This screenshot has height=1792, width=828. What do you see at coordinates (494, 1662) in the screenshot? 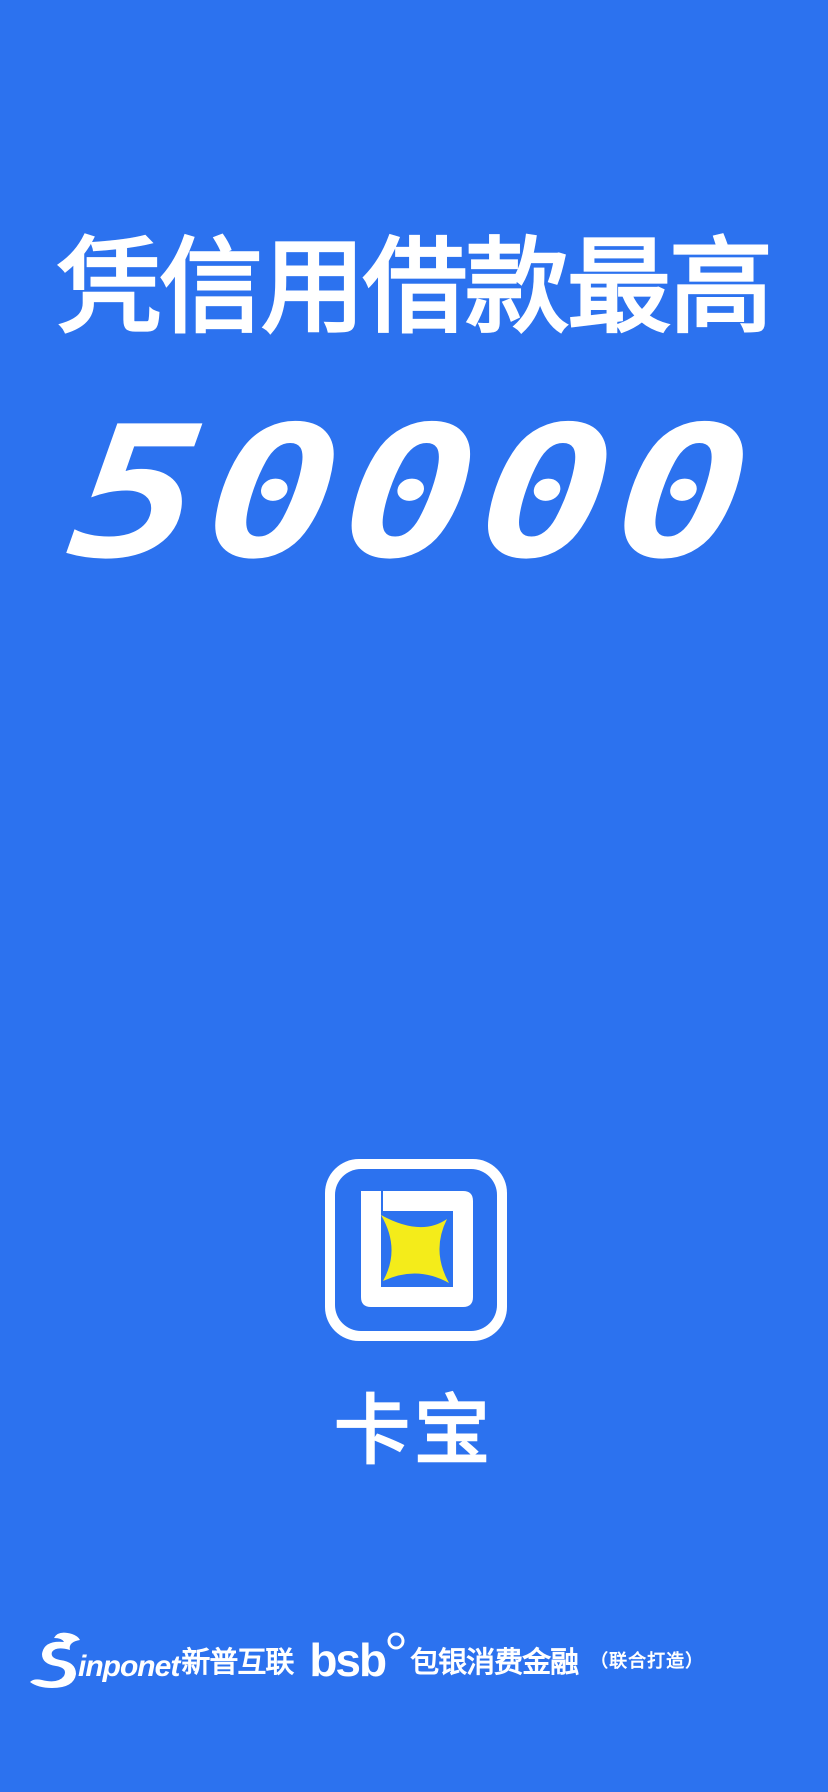
I see `bsb-cn-name: 包银消费金融` at bounding box center [494, 1662].